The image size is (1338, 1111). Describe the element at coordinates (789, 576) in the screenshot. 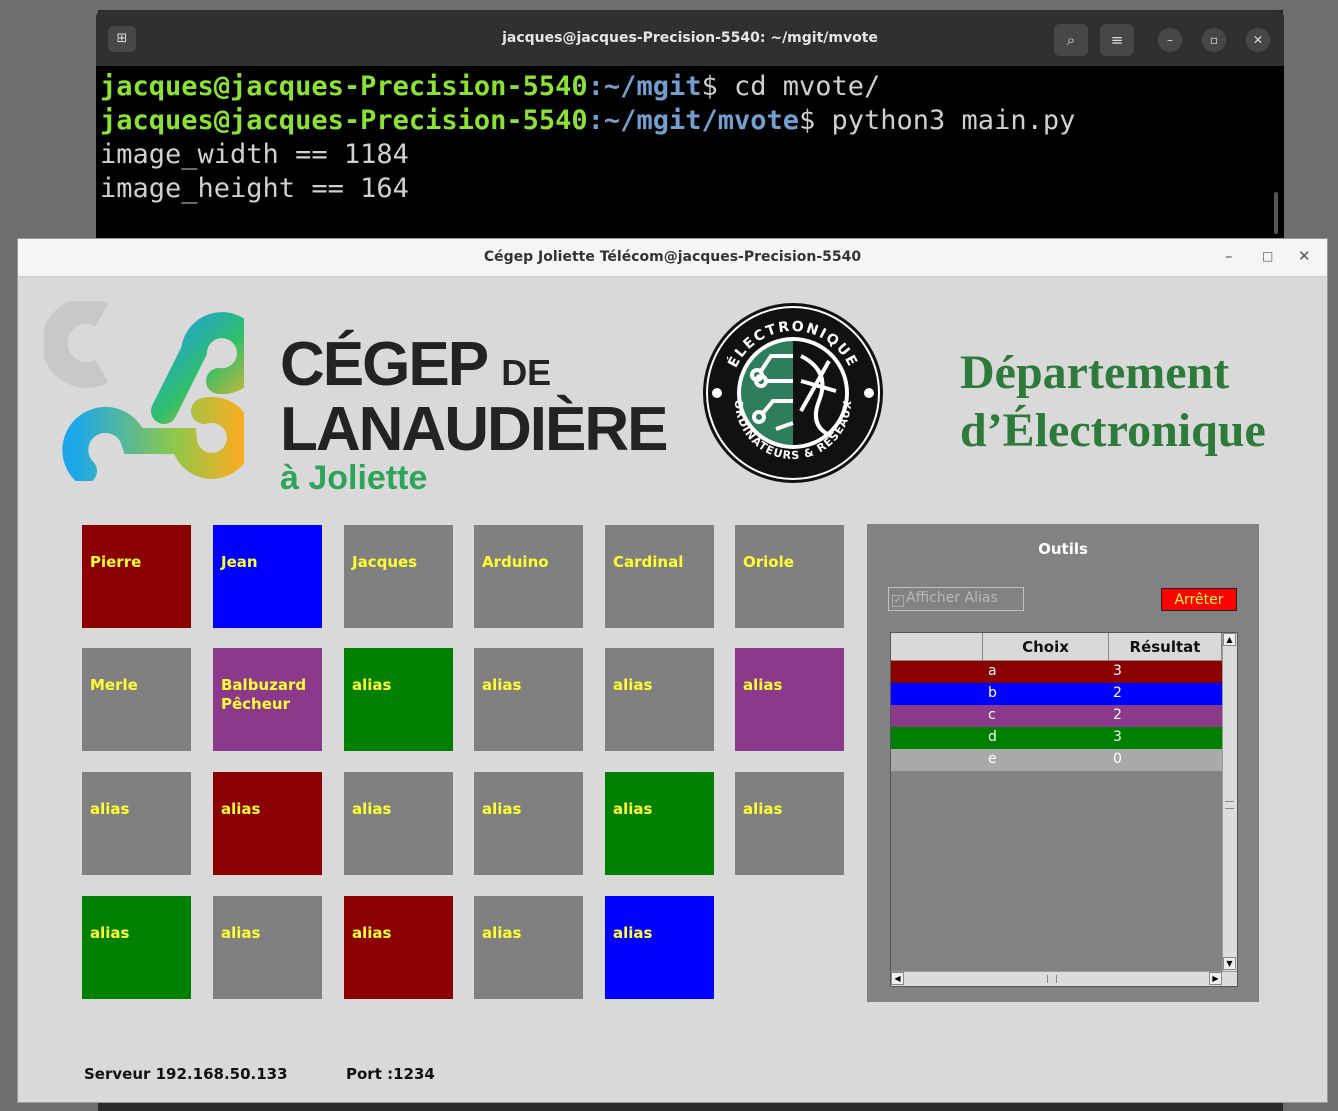

I see `vote-tile: Oriole` at that location.